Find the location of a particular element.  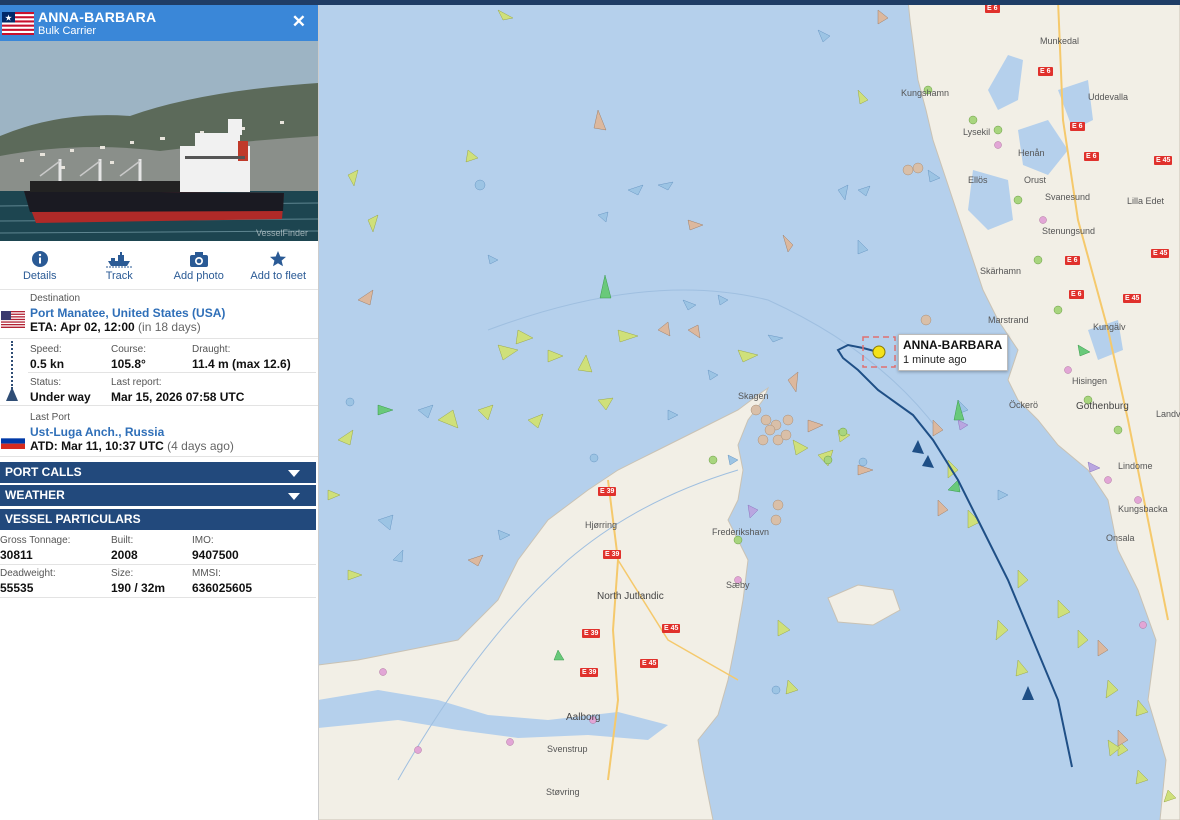

atd-value: ATD: Mar 11, 10:37 UTC is located at coordinates (97, 446).